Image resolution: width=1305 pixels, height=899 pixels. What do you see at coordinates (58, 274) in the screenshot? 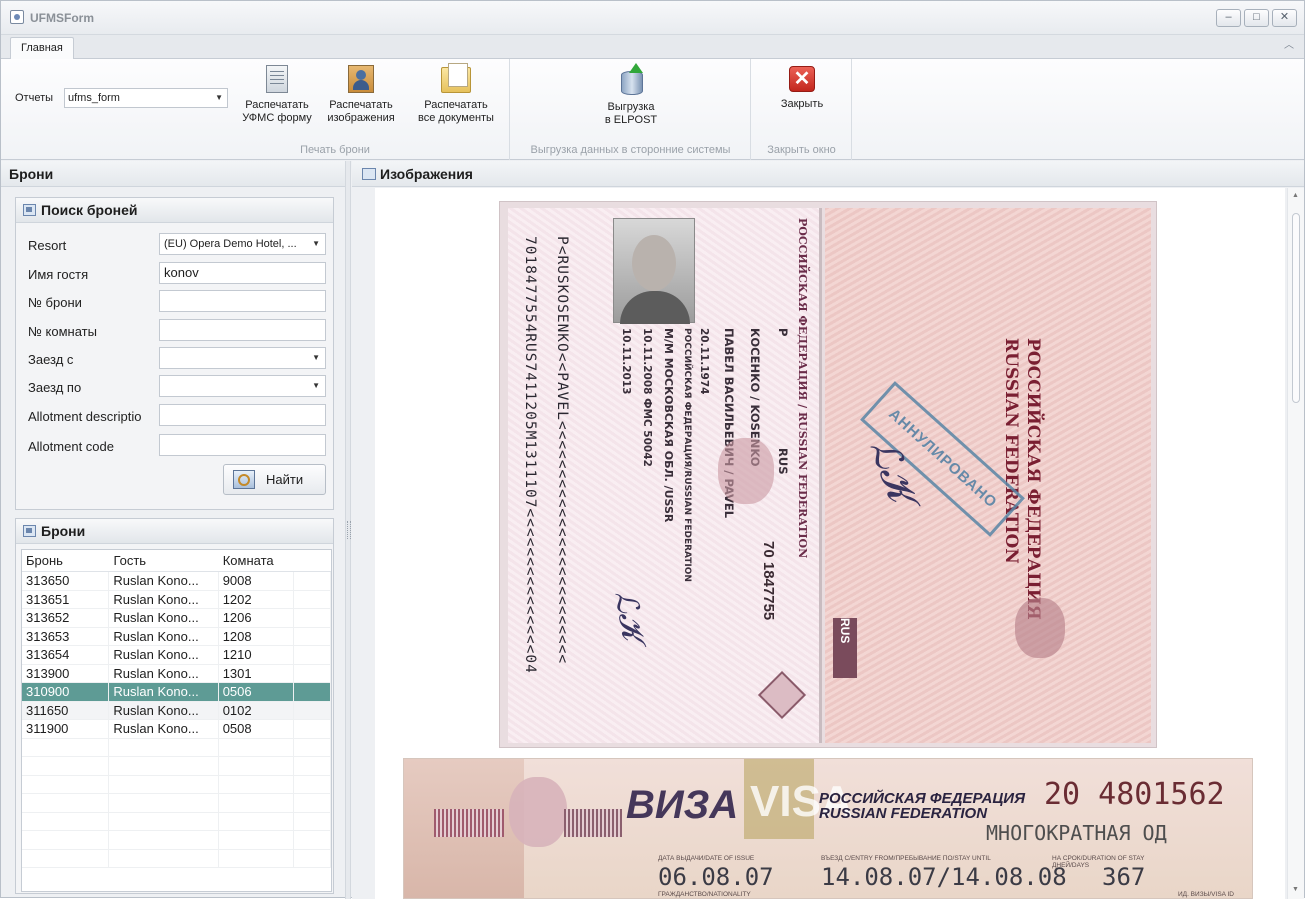
I see `guest-name-label: Имя гостя` at bounding box center [58, 274].